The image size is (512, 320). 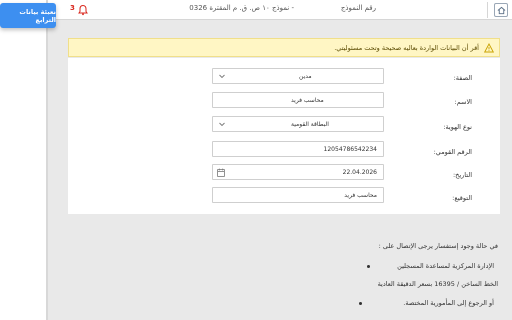 I want to click on signature-field: محاسب فريد, so click(x=298, y=195).